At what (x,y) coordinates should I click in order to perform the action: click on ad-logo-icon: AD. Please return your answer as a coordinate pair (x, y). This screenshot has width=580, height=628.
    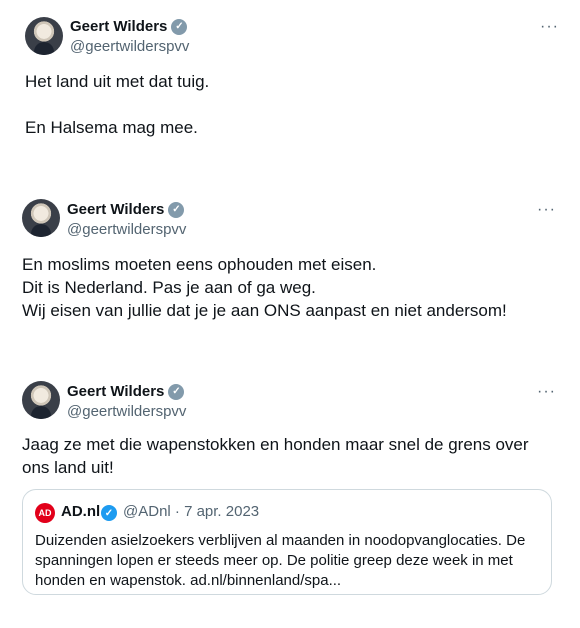
    Looking at the image, I should click on (45, 513).